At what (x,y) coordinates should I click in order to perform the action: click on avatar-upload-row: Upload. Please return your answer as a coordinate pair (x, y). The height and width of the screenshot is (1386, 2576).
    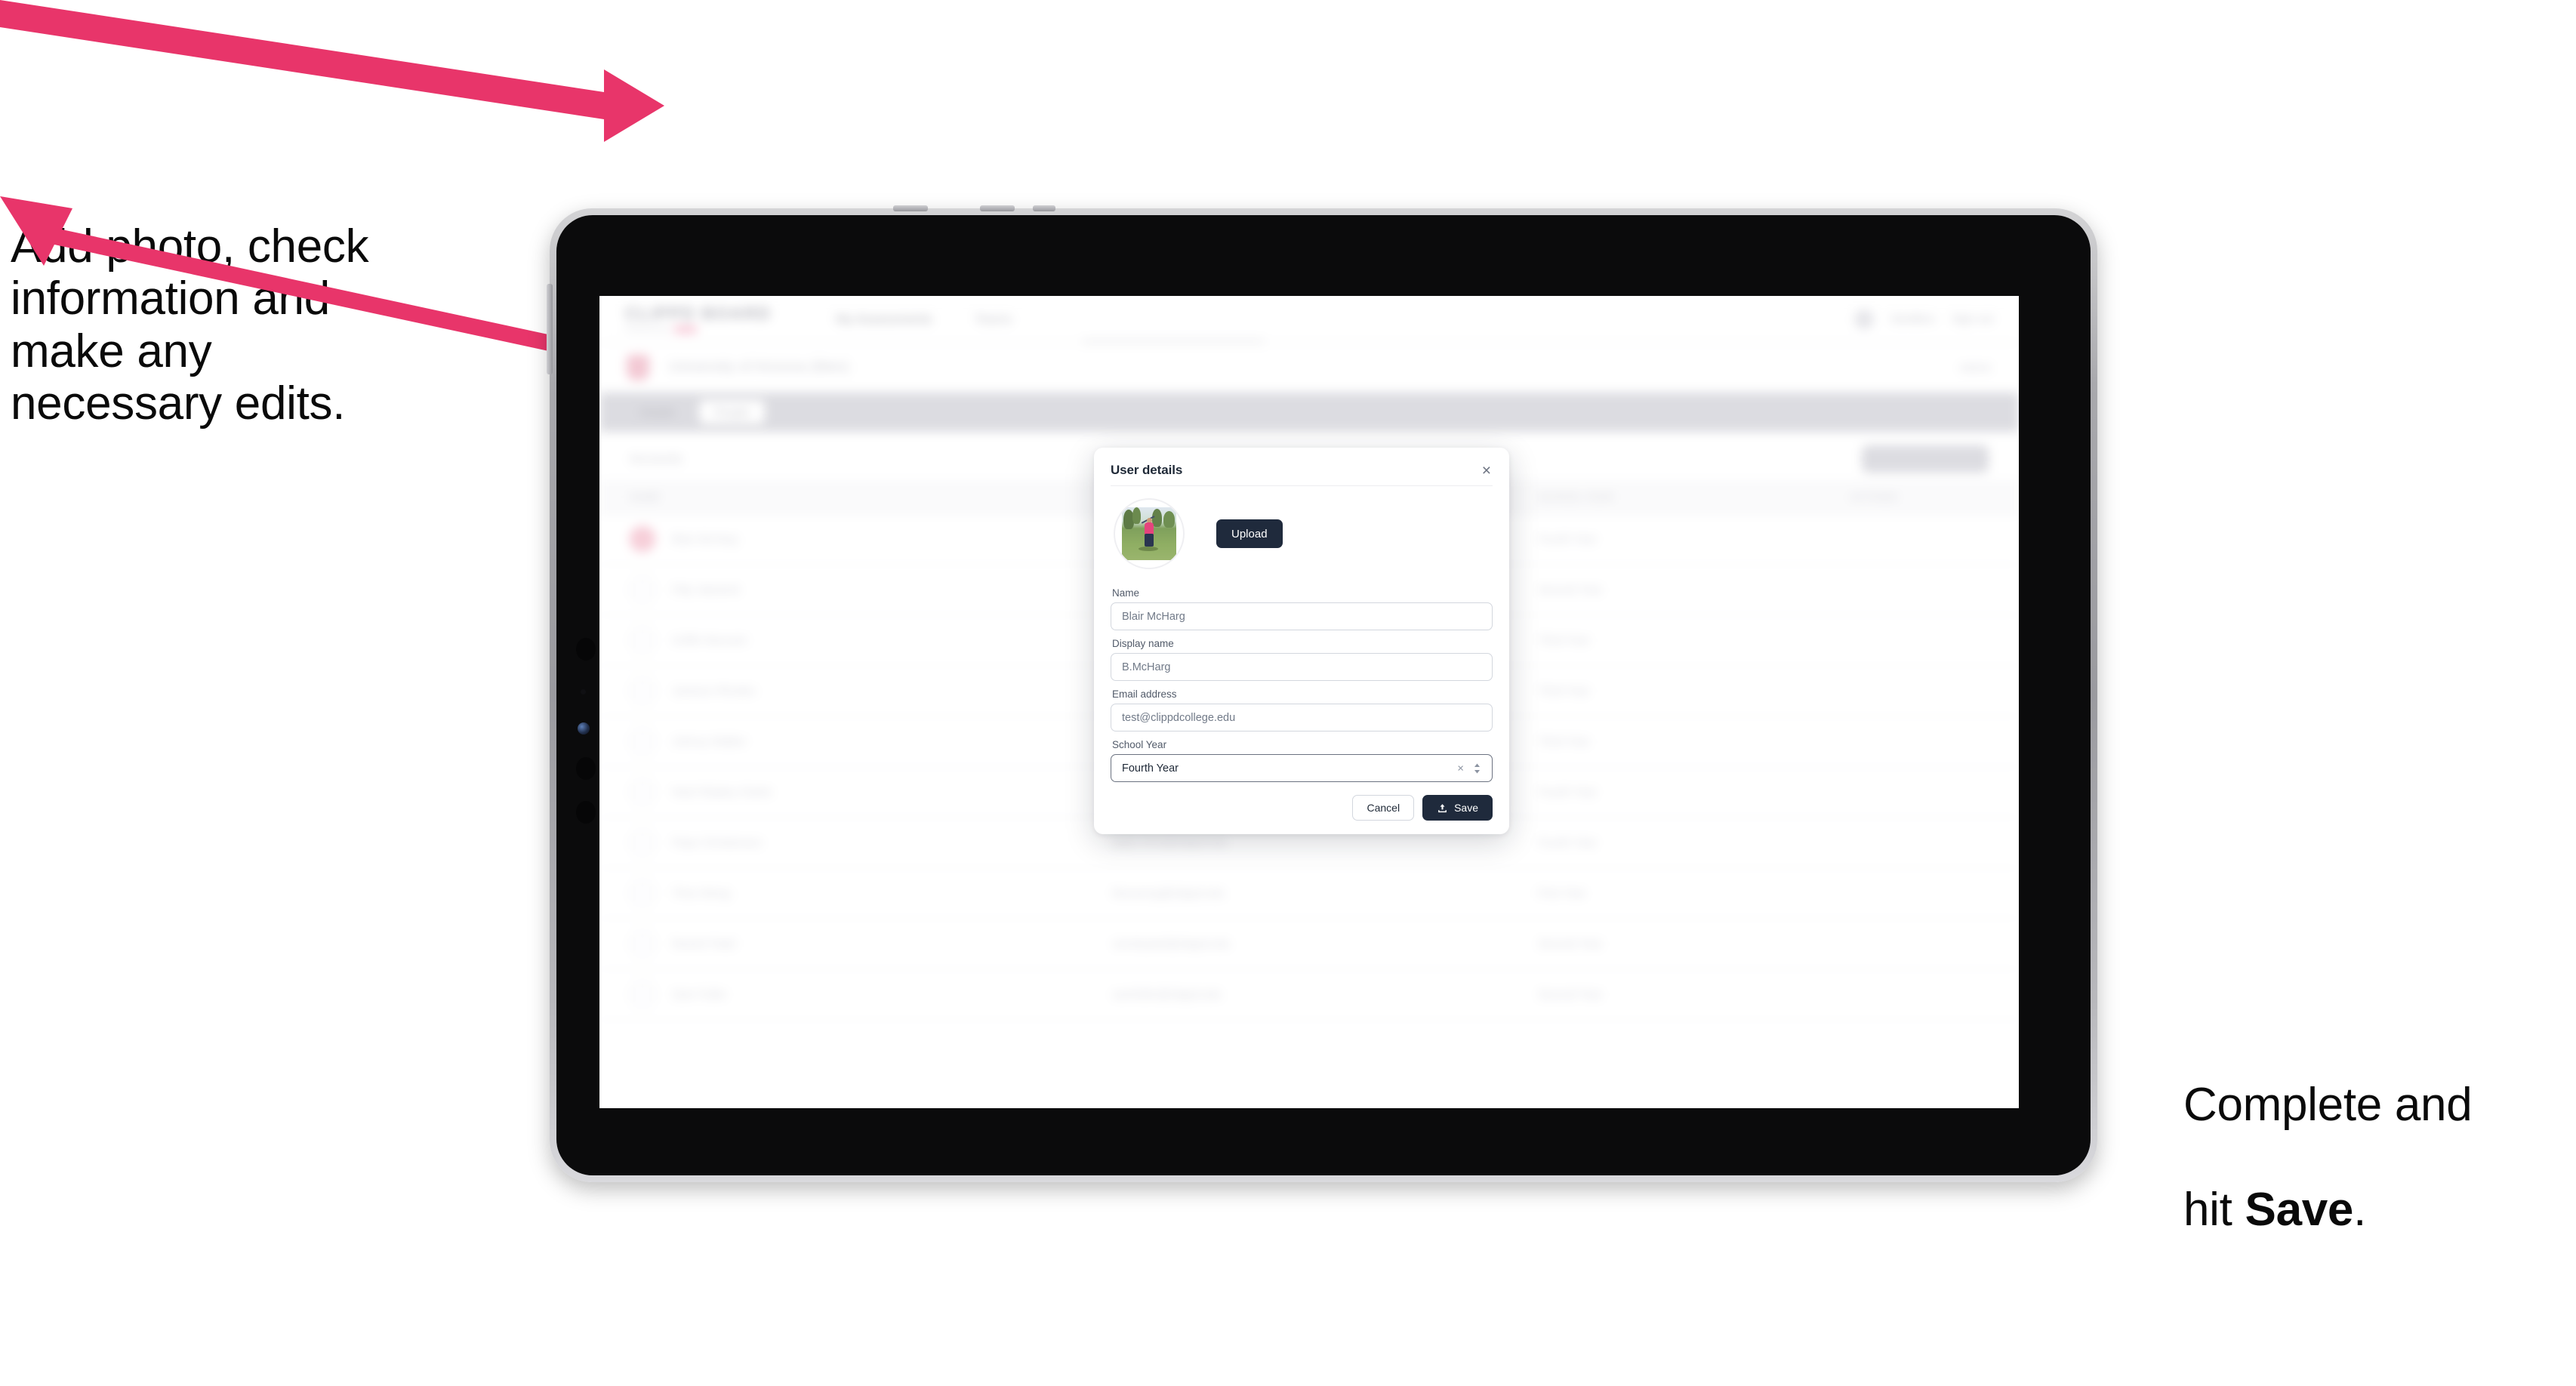
    Looking at the image, I should click on (1302, 533).